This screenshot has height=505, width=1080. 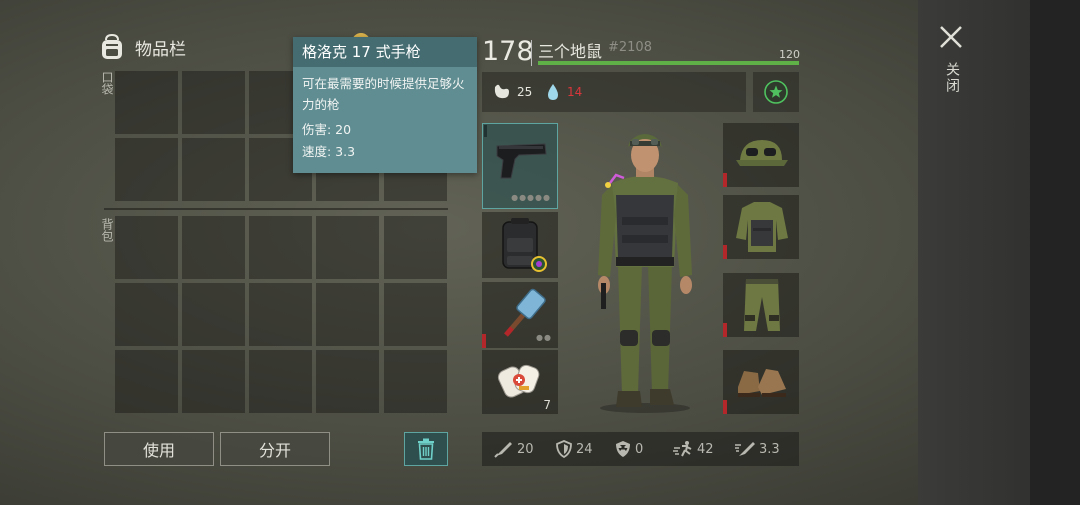 I want to click on boots-icon, so click(x=762, y=383).